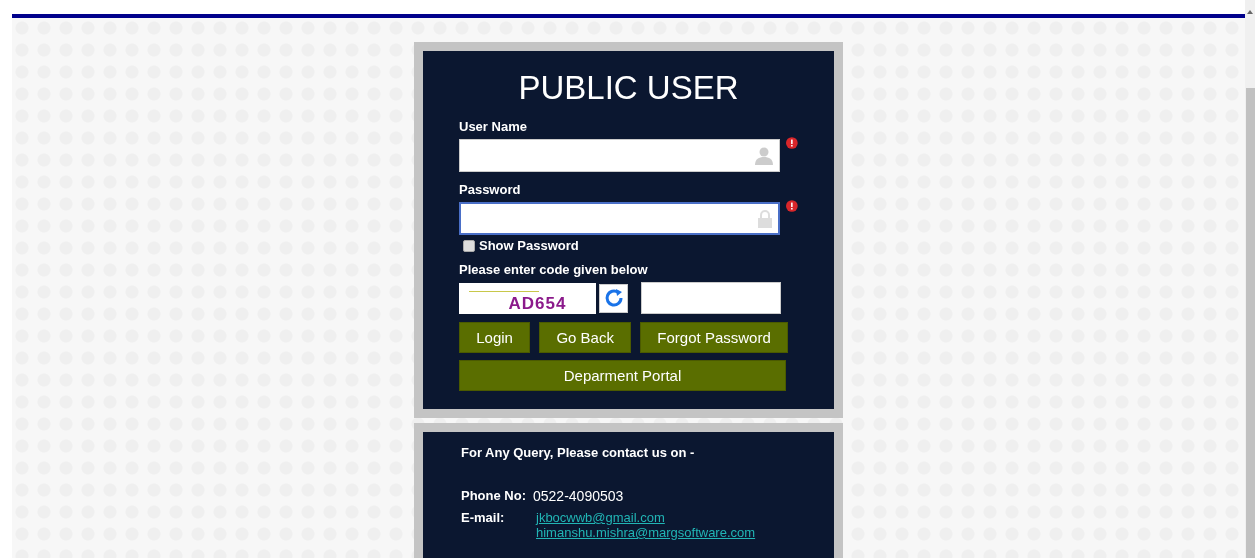 This screenshot has height=558, width=1255. What do you see at coordinates (490, 190) in the screenshot?
I see `field-label: Password` at bounding box center [490, 190].